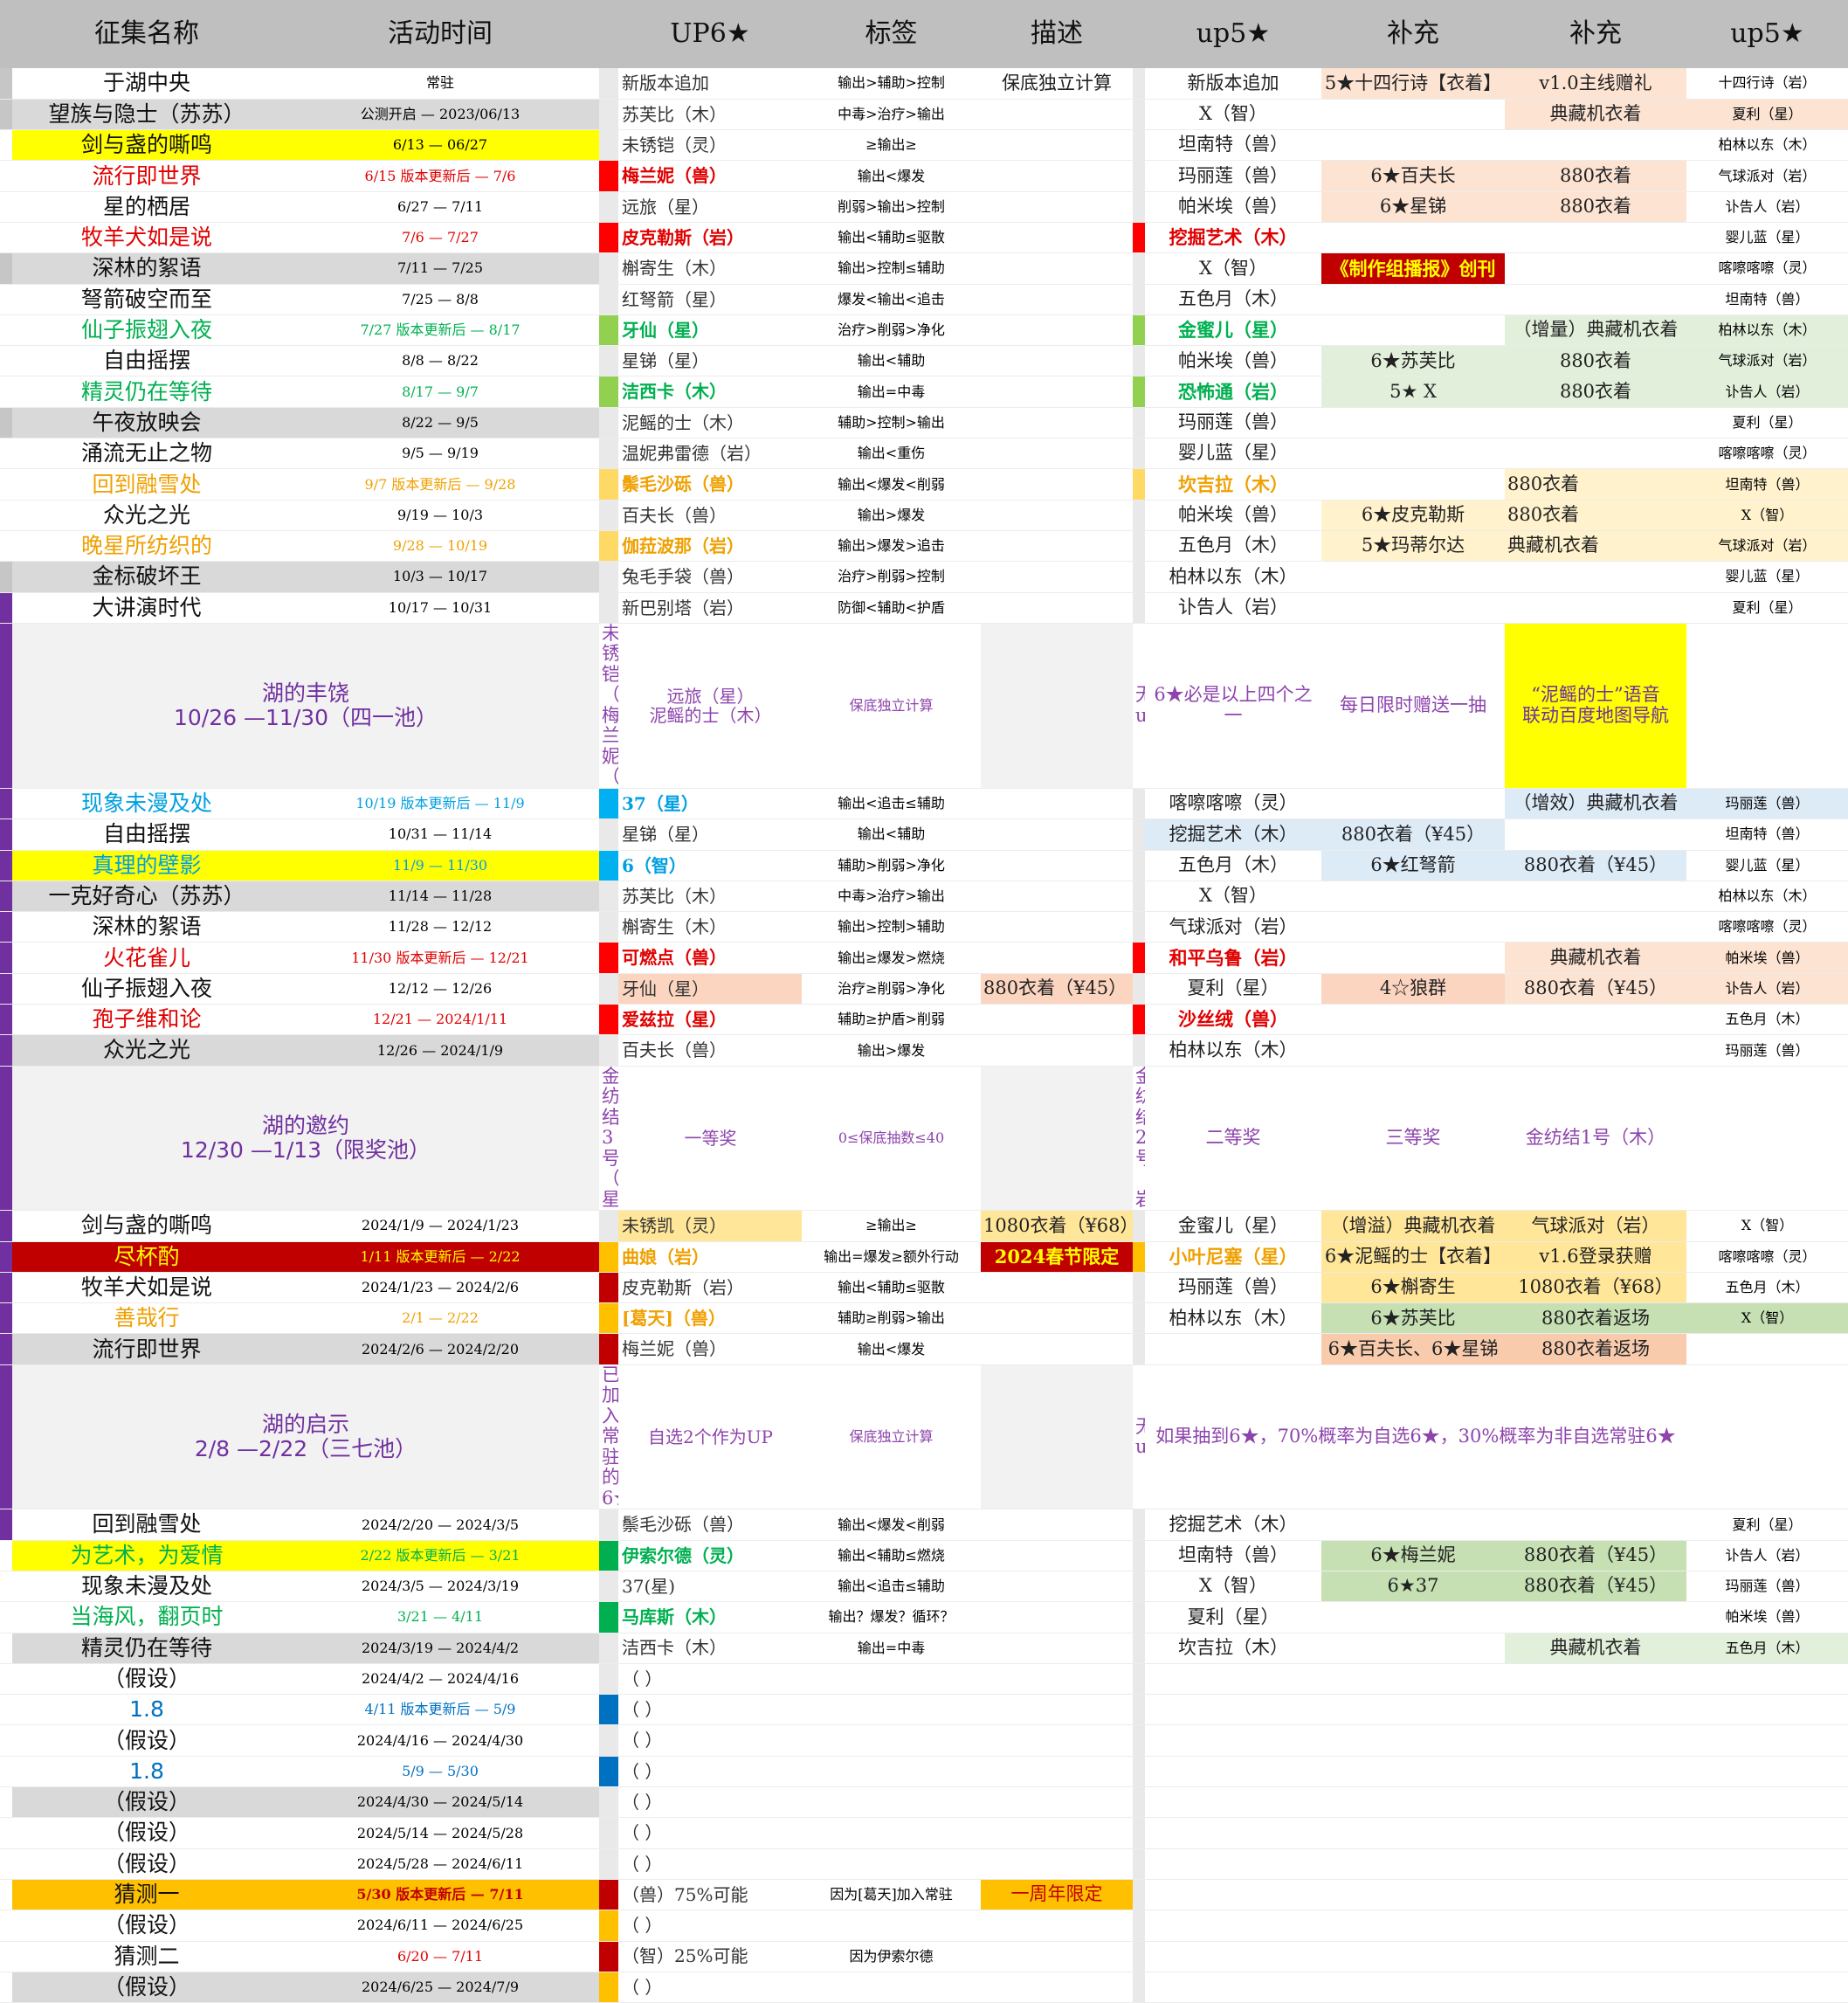  What do you see at coordinates (608, 1436) in the screenshot?
I see `cell-marker: 已加入常驻的6★` at bounding box center [608, 1436].